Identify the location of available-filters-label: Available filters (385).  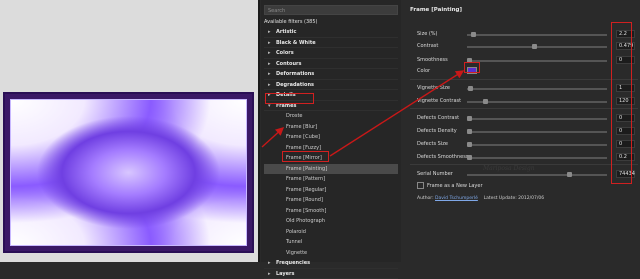
(331, 22).